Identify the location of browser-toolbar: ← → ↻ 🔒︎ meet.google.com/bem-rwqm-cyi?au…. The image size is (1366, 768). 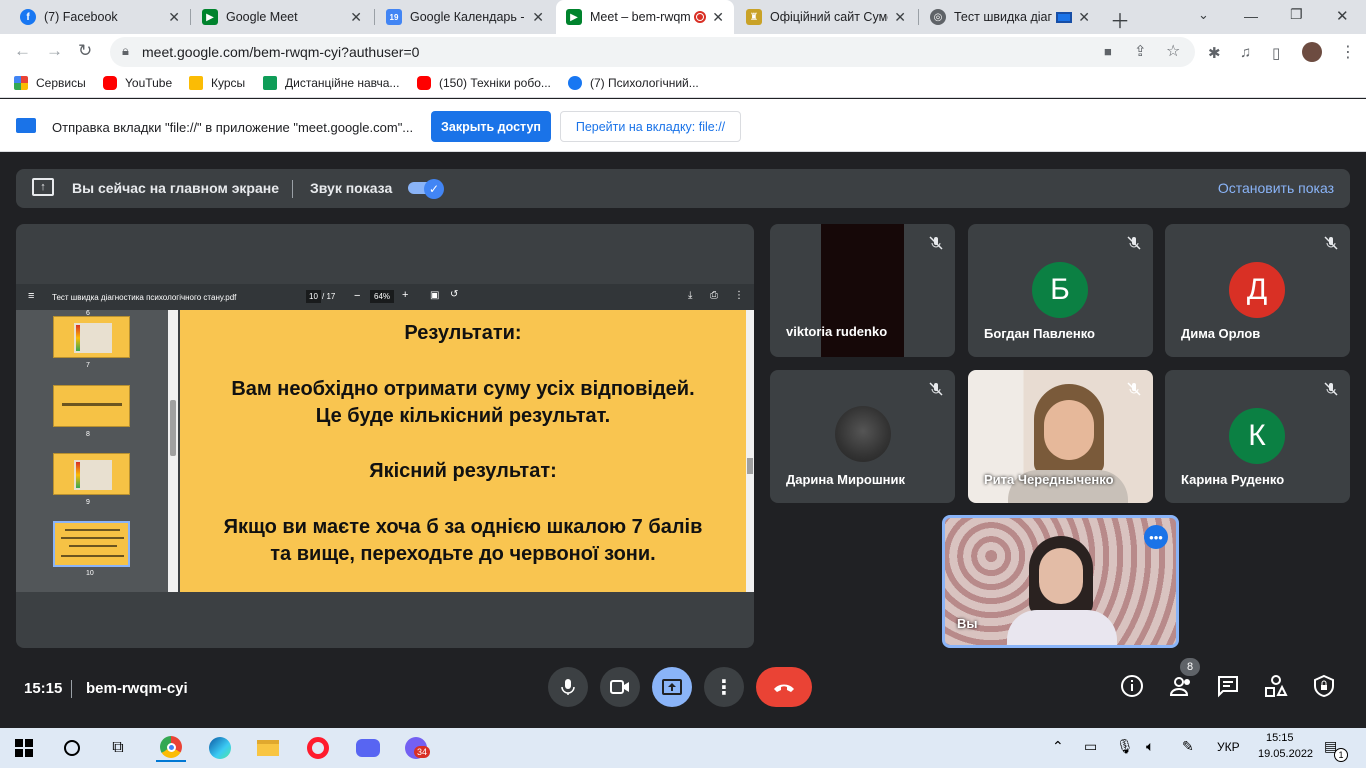
(683, 52).